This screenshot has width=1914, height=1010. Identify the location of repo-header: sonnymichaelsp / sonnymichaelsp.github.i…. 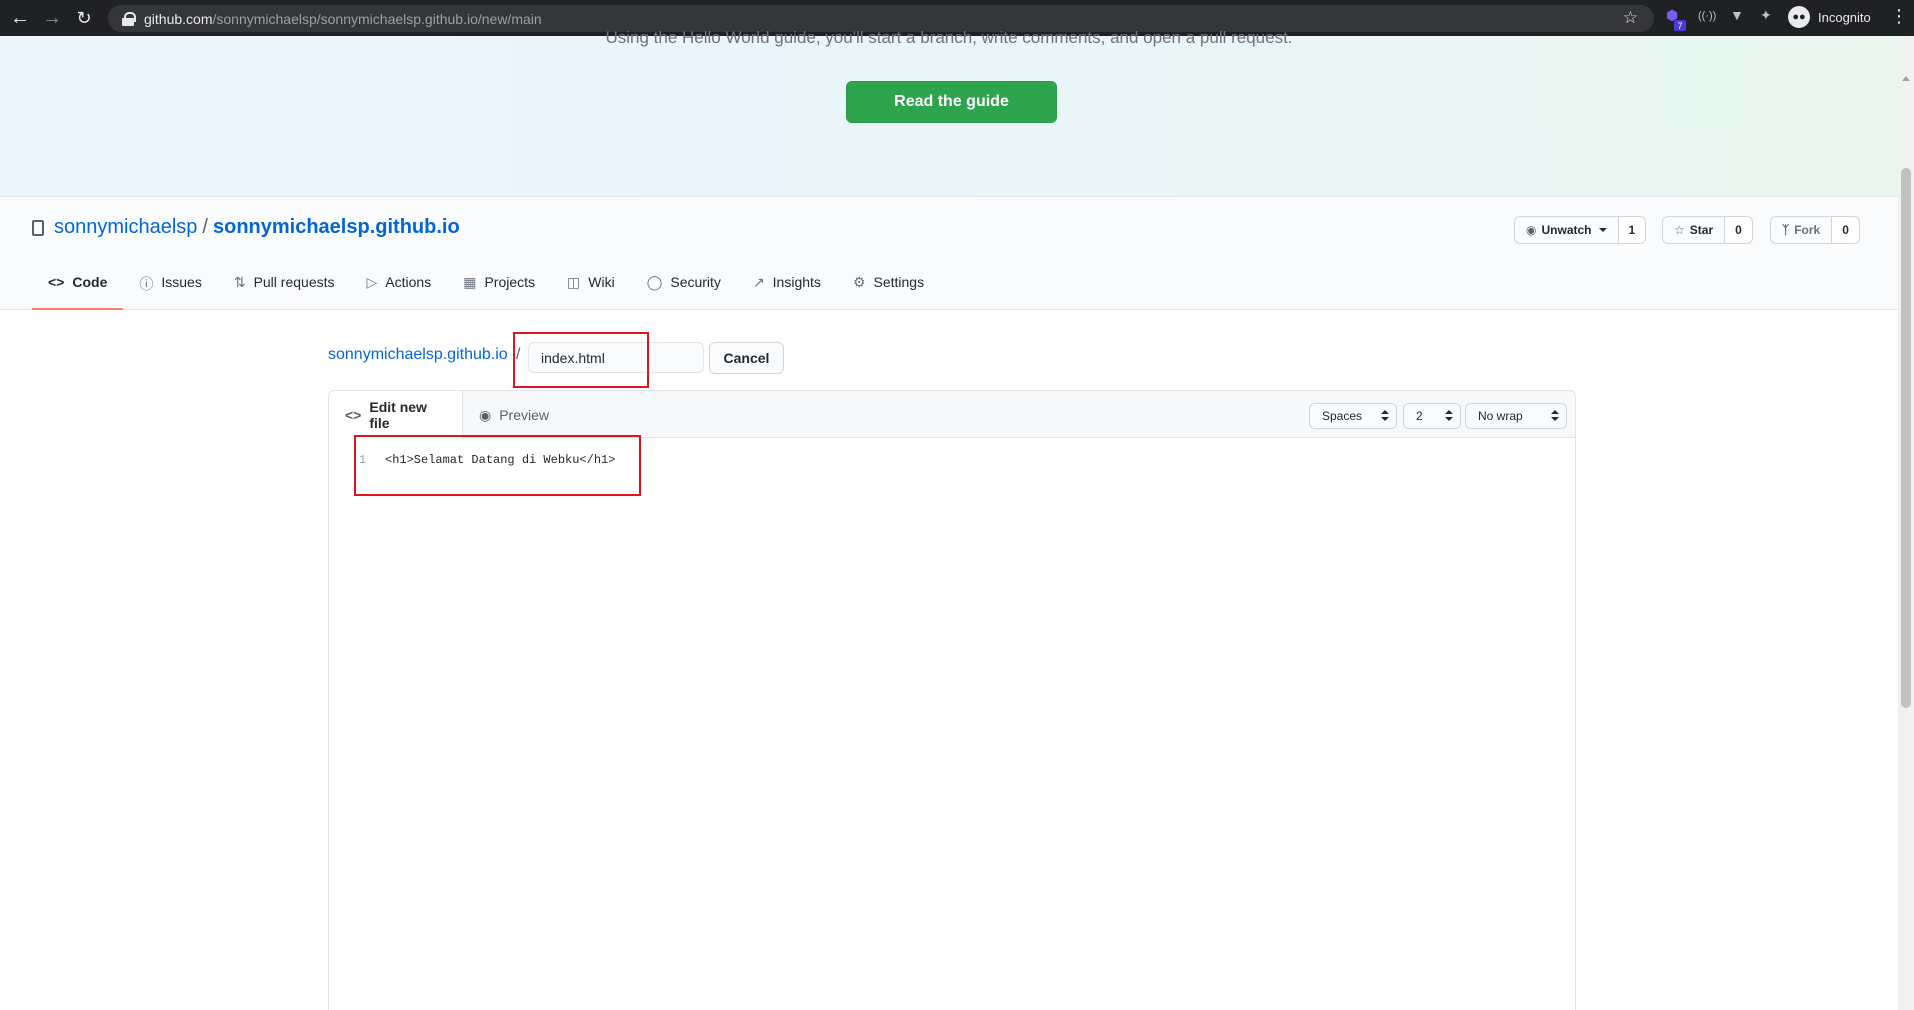
(949, 254).